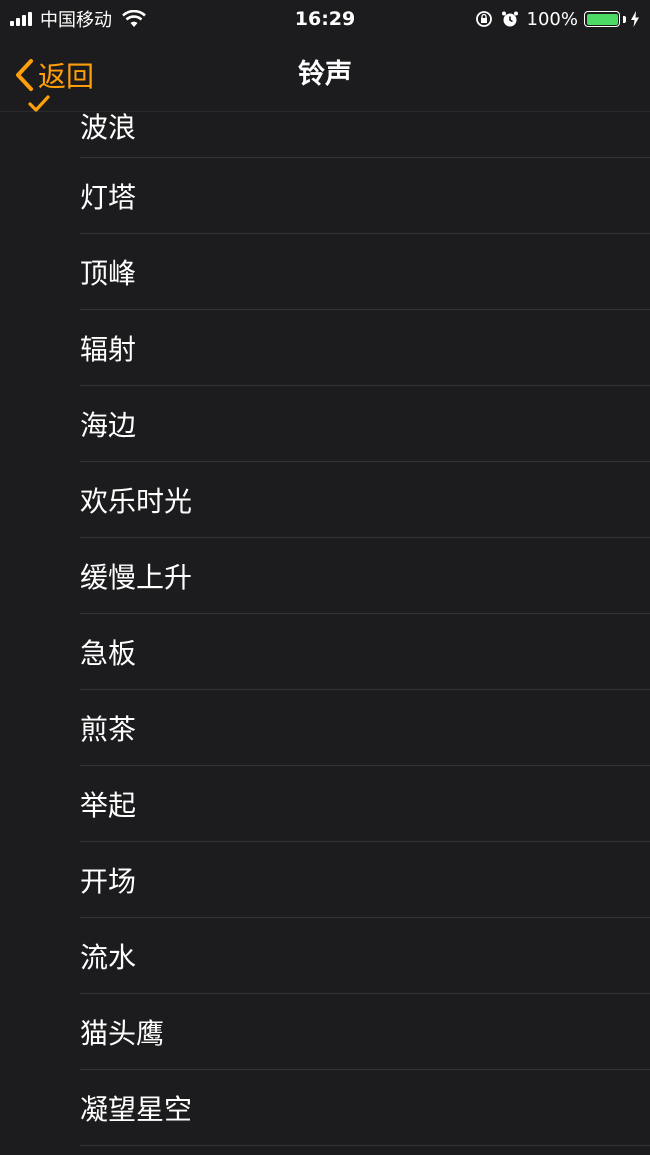  I want to click on charging-icon, so click(635, 19).